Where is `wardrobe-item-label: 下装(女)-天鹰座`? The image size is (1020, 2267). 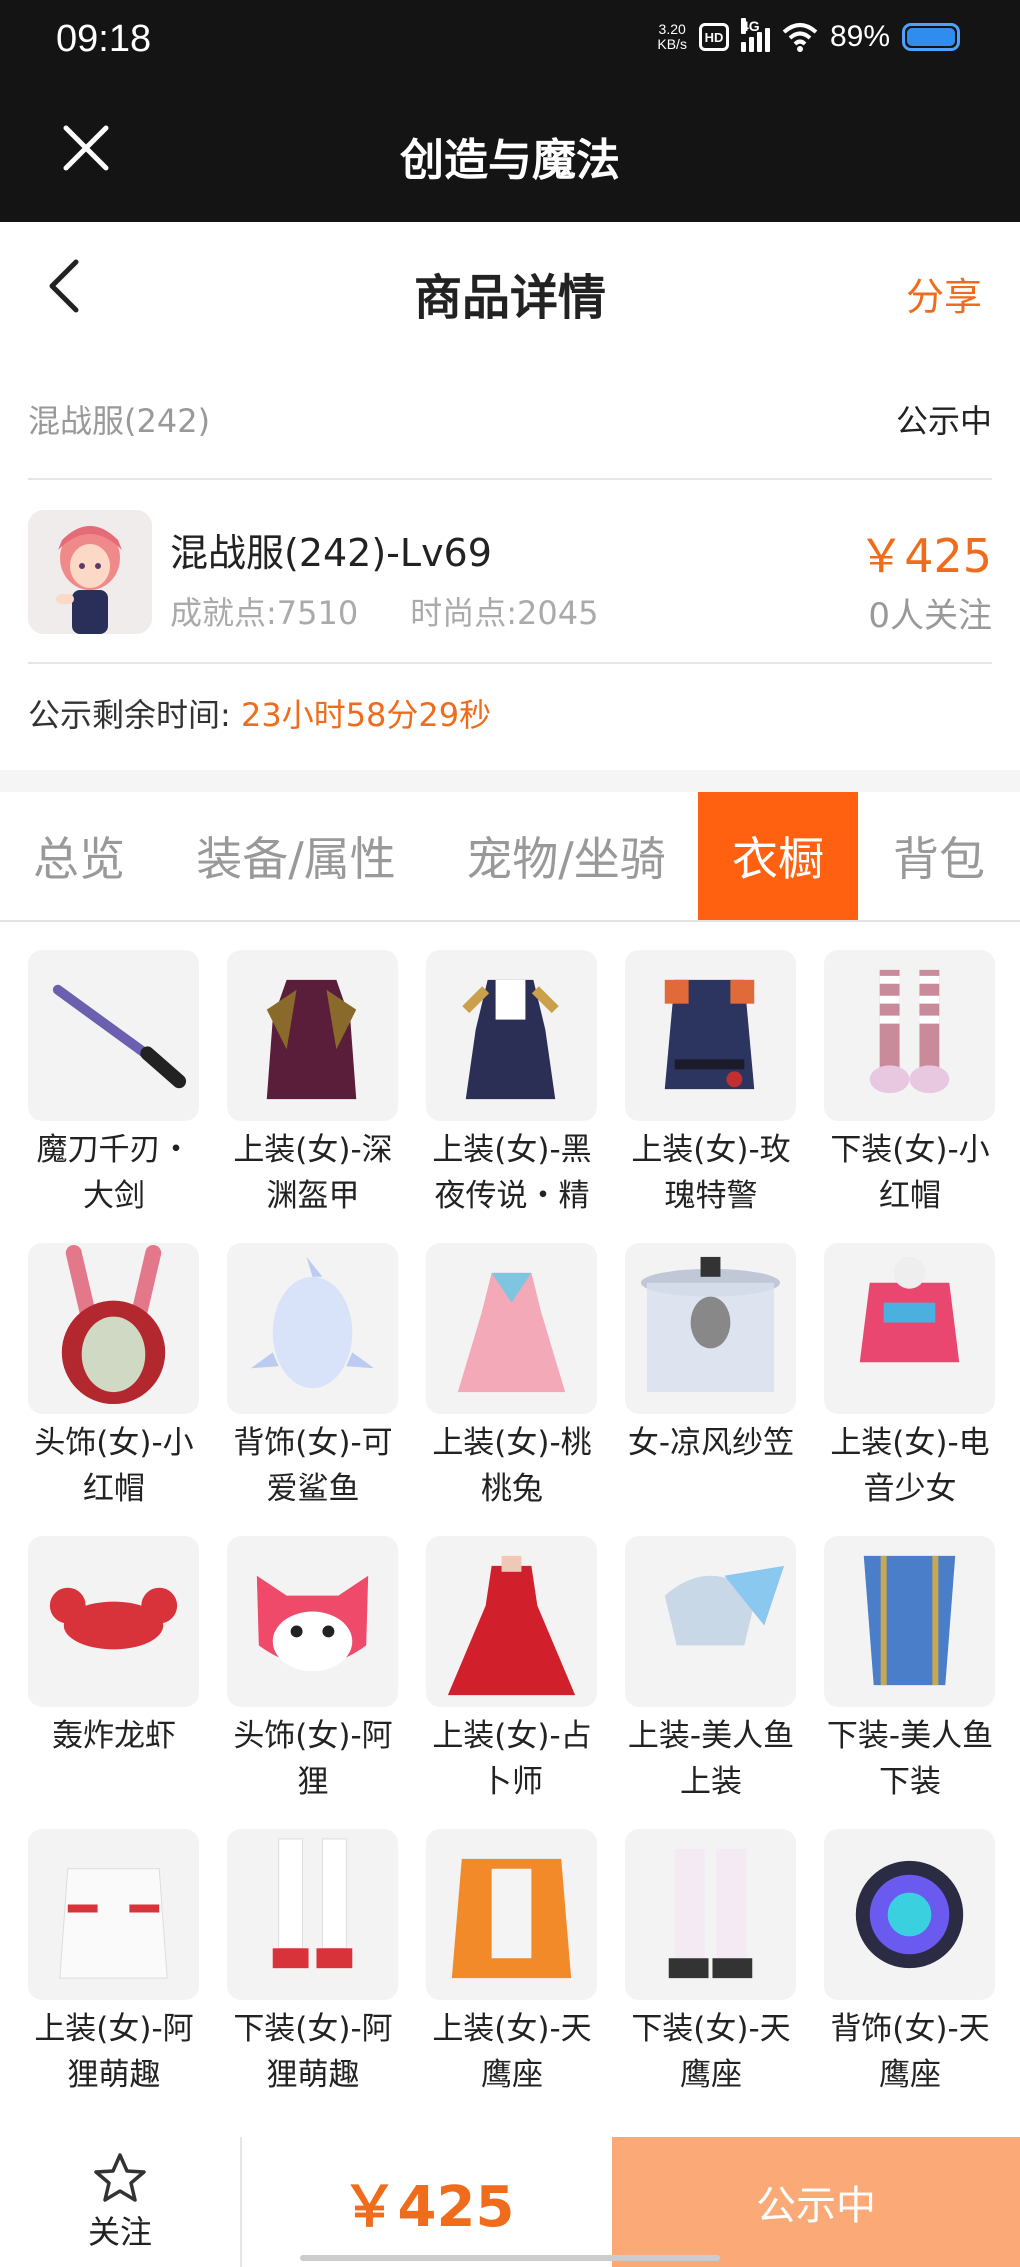 wardrobe-item-label: 下装(女)-天鹰座 is located at coordinates (711, 2052).